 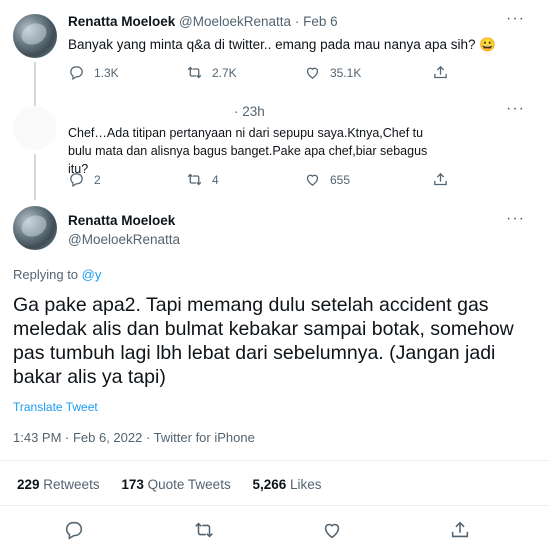 What do you see at coordinates (127, 179) in the screenshot?
I see `reply-button: 2` at bounding box center [127, 179].